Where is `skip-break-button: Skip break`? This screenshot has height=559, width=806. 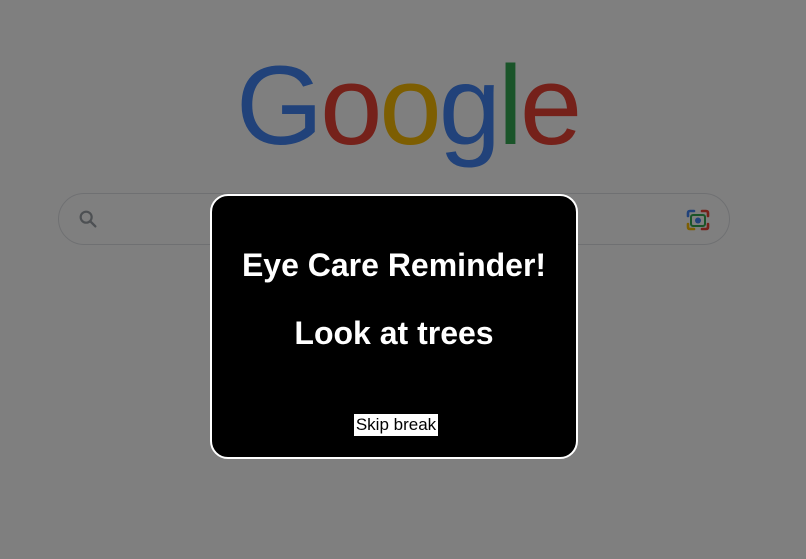 skip-break-button: Skip break is located at coordinates (396, 425).